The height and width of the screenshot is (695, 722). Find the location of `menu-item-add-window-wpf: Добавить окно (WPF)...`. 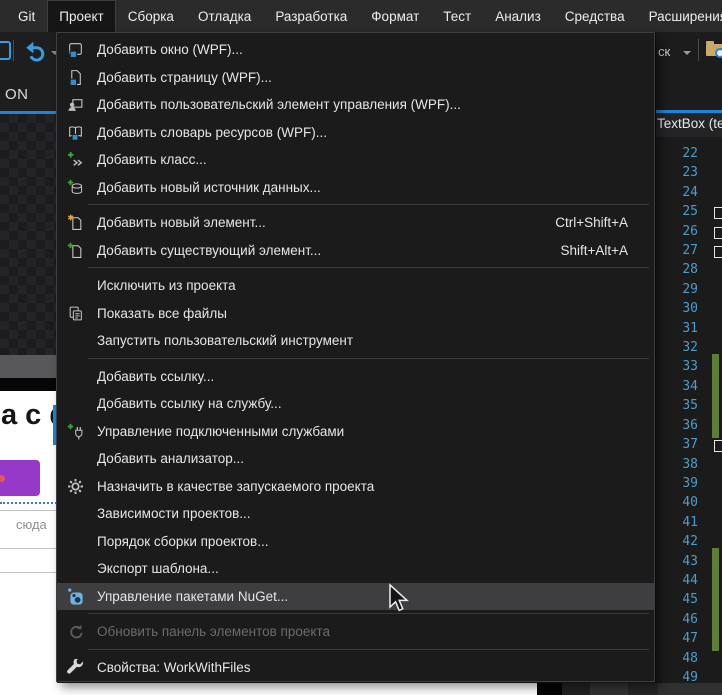

menu-item-add-window-wpf: Добавить окно (WPF)... is located at coordinates (355, 50).